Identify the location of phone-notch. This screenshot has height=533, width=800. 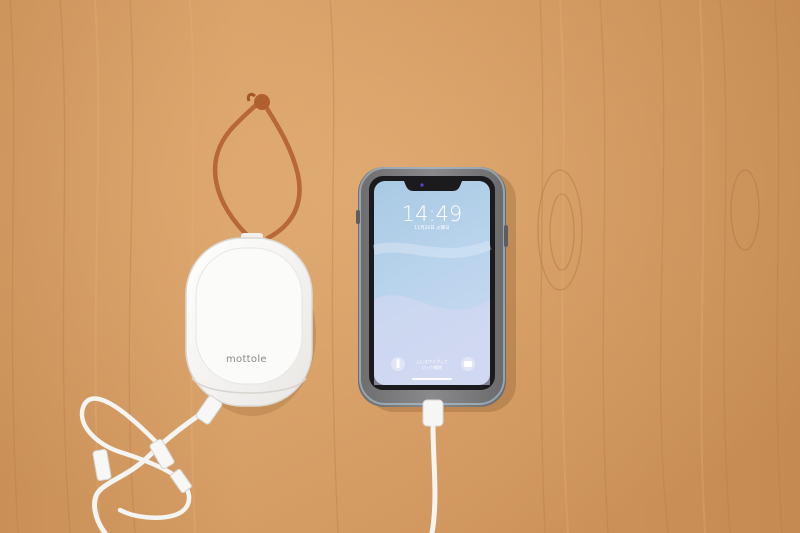
(433, 186).